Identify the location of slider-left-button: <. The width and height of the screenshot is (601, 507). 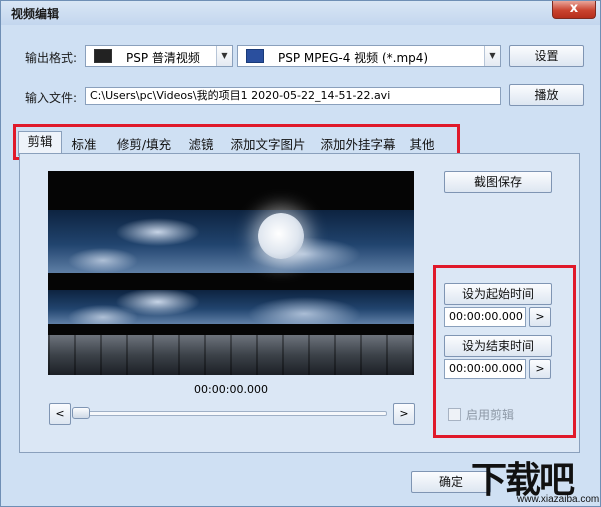
(60, 414).